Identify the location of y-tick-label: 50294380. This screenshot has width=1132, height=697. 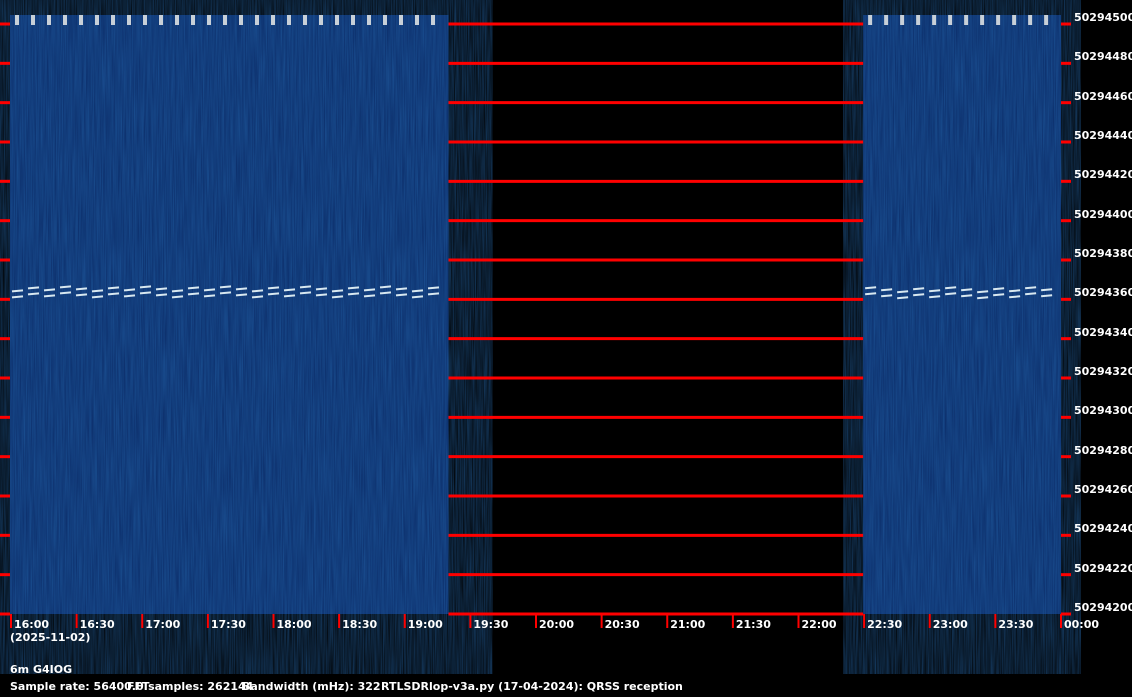
(1103, 253).